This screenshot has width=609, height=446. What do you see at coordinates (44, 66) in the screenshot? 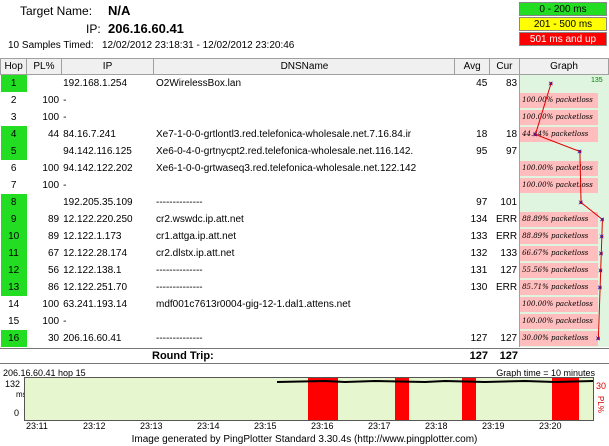
I see `col-pl: PL%` at bounding box center [44, 66].